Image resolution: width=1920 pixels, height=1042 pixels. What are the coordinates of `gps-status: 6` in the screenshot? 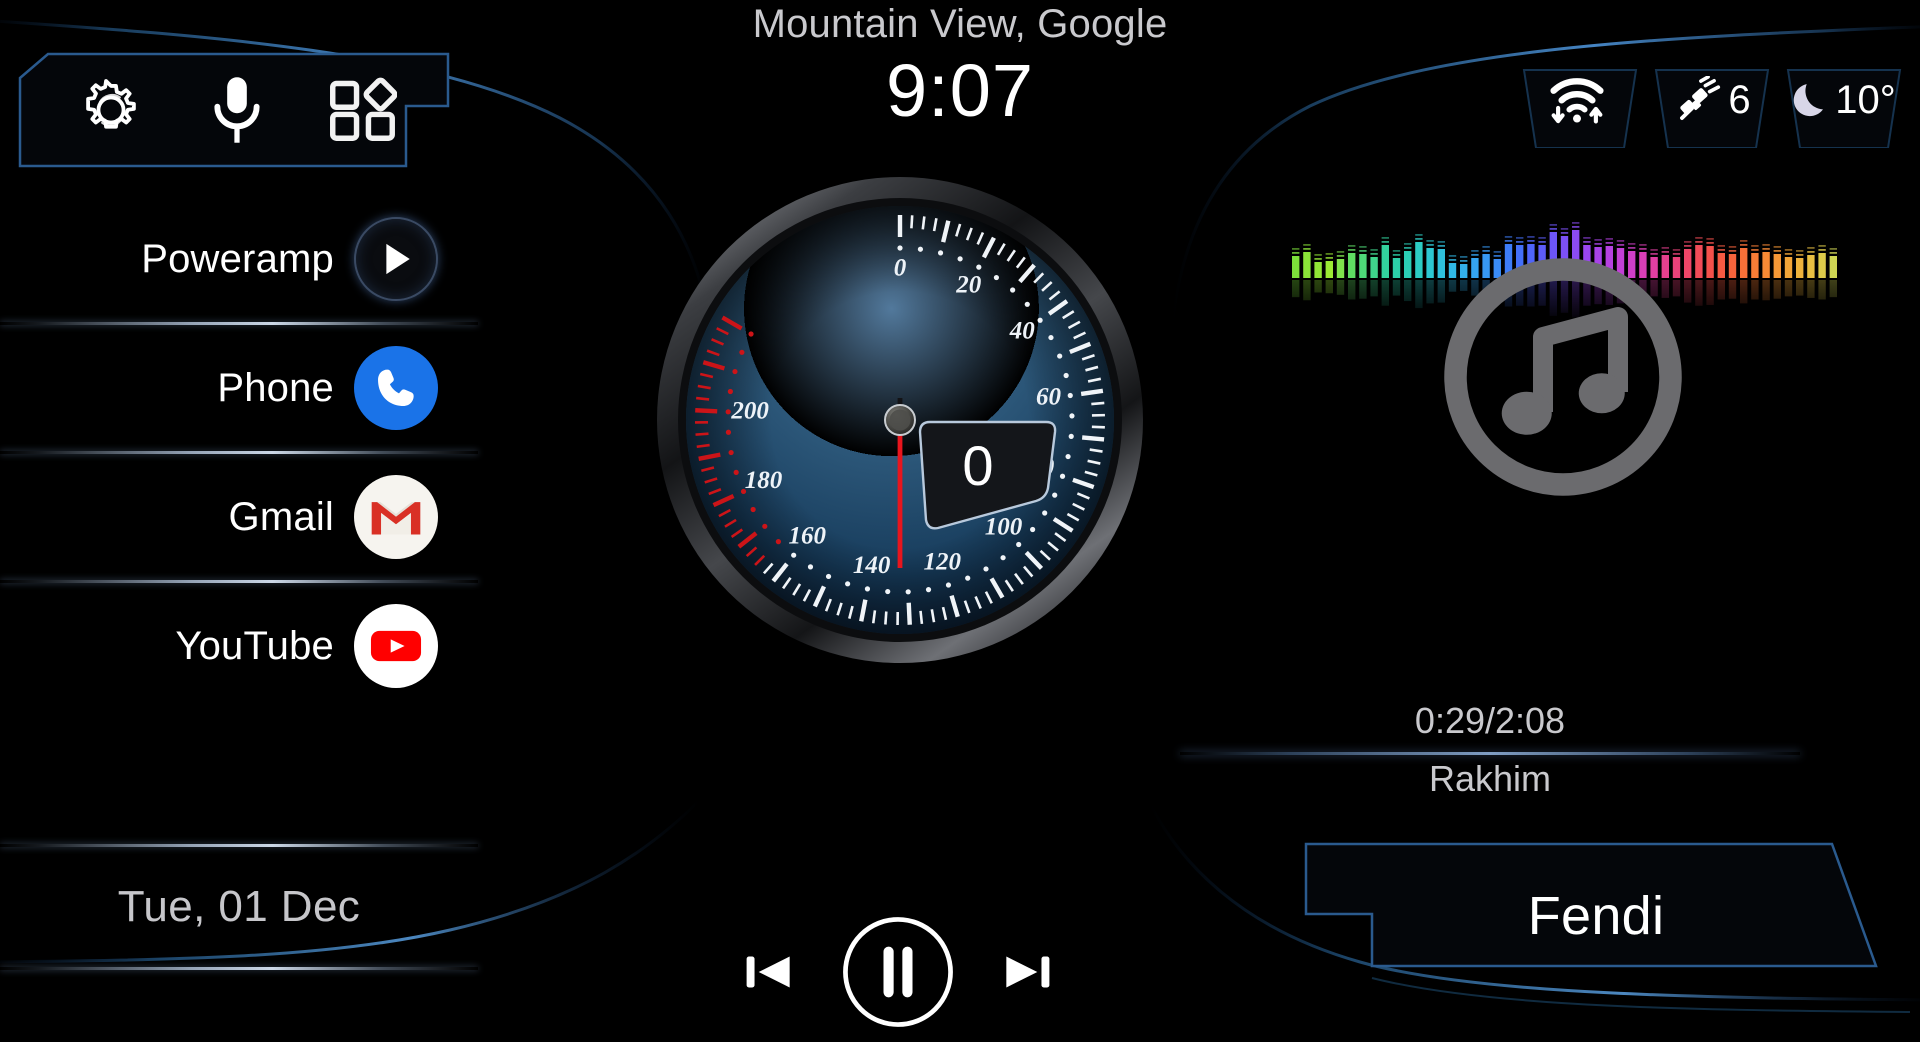 It's located at (1712, 100).